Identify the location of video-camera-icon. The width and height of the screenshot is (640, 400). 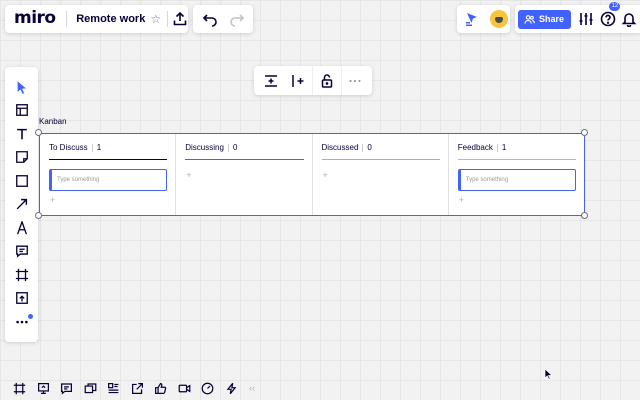
(184, 388).